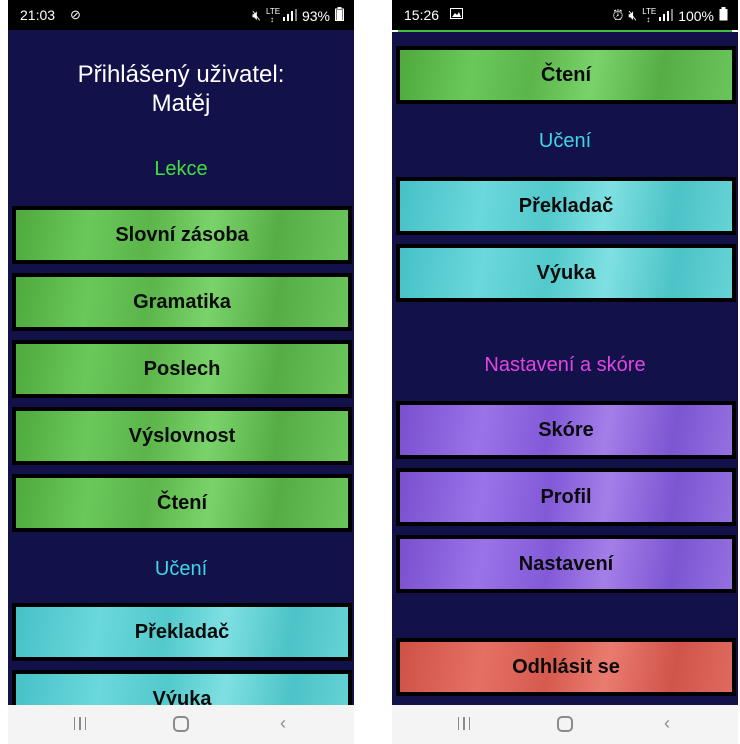 The height and width of the screenshot is (744, 740). Describe the element at coordinates (75, 14) in the screenshot. I see `data-saver-icon: ⊘` at that location.